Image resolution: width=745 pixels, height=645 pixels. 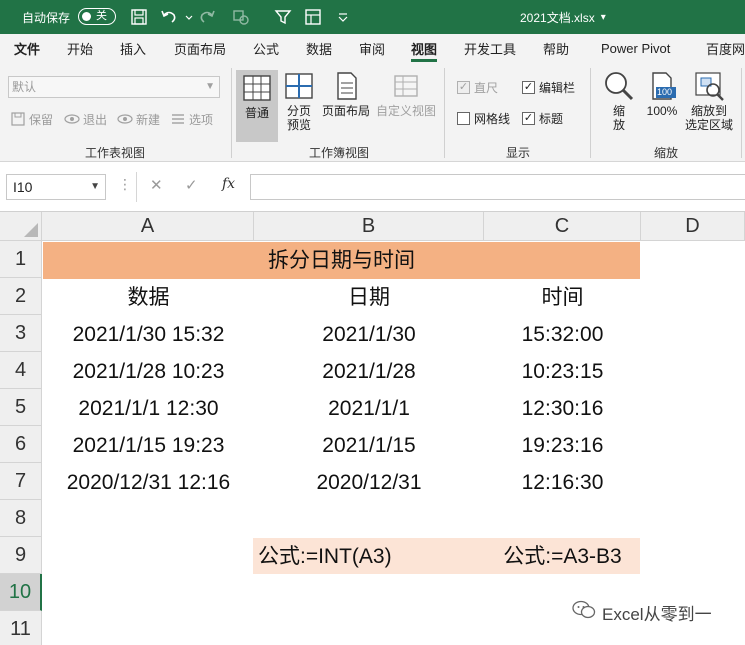 What do you see at coordinates (562, 371) in the screenshot?
I see `cell-c4: 10:23:15` at bounding box center [562, 371].